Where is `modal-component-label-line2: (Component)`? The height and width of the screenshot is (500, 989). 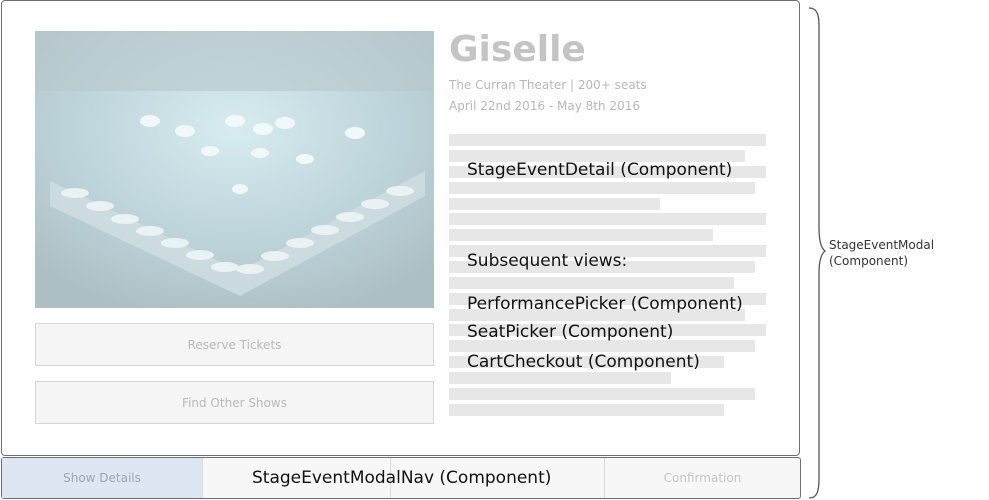 modal-component-label-line2: (Component) is located at coordinates (869, 261).